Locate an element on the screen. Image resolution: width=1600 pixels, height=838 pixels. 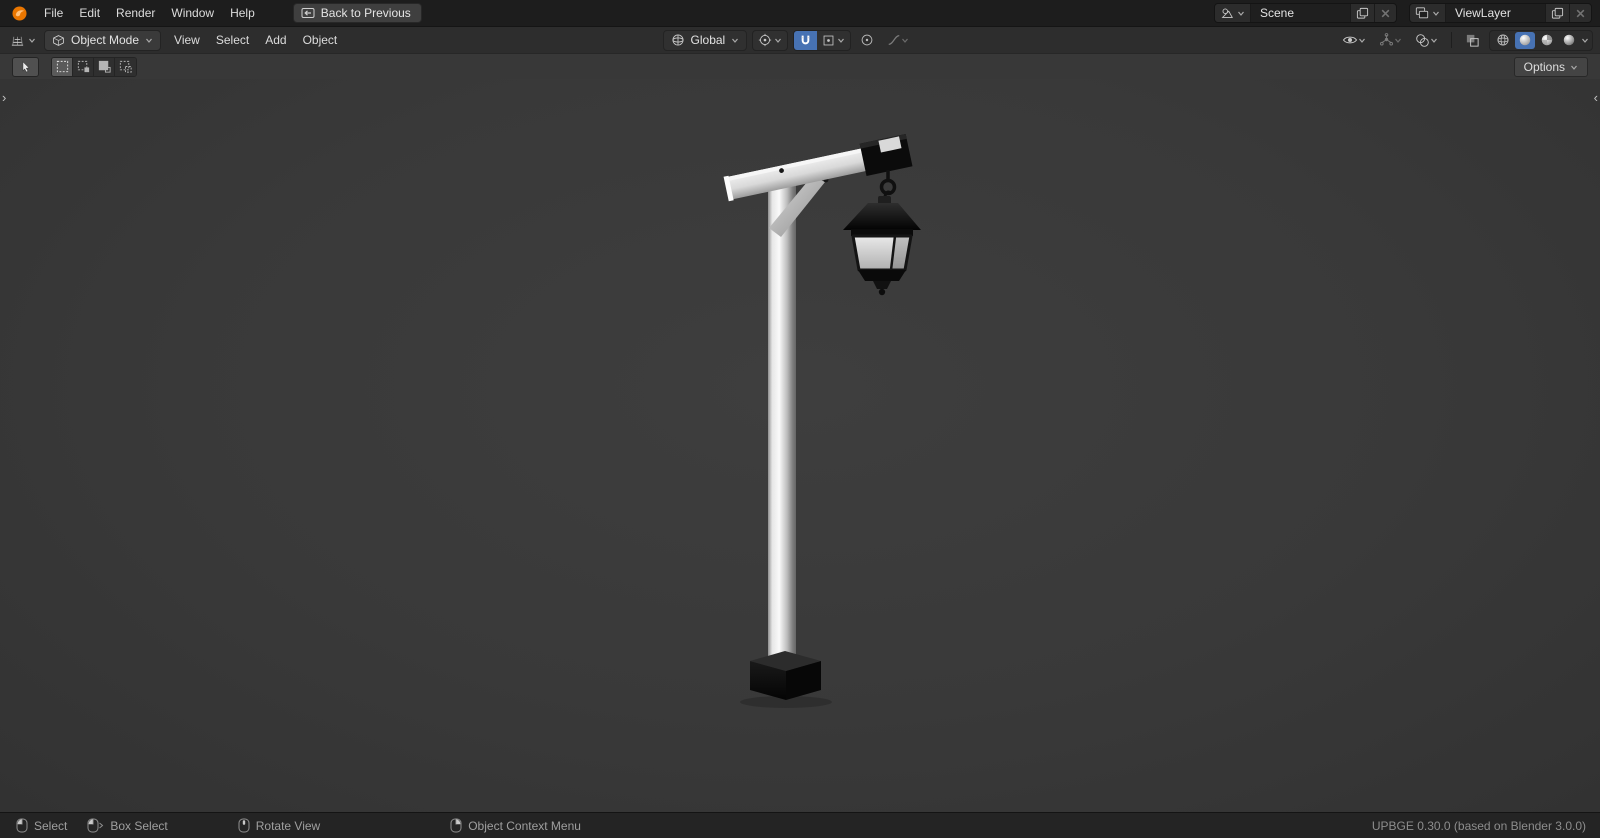
box-select-icon is located at coordinates (62, 66).